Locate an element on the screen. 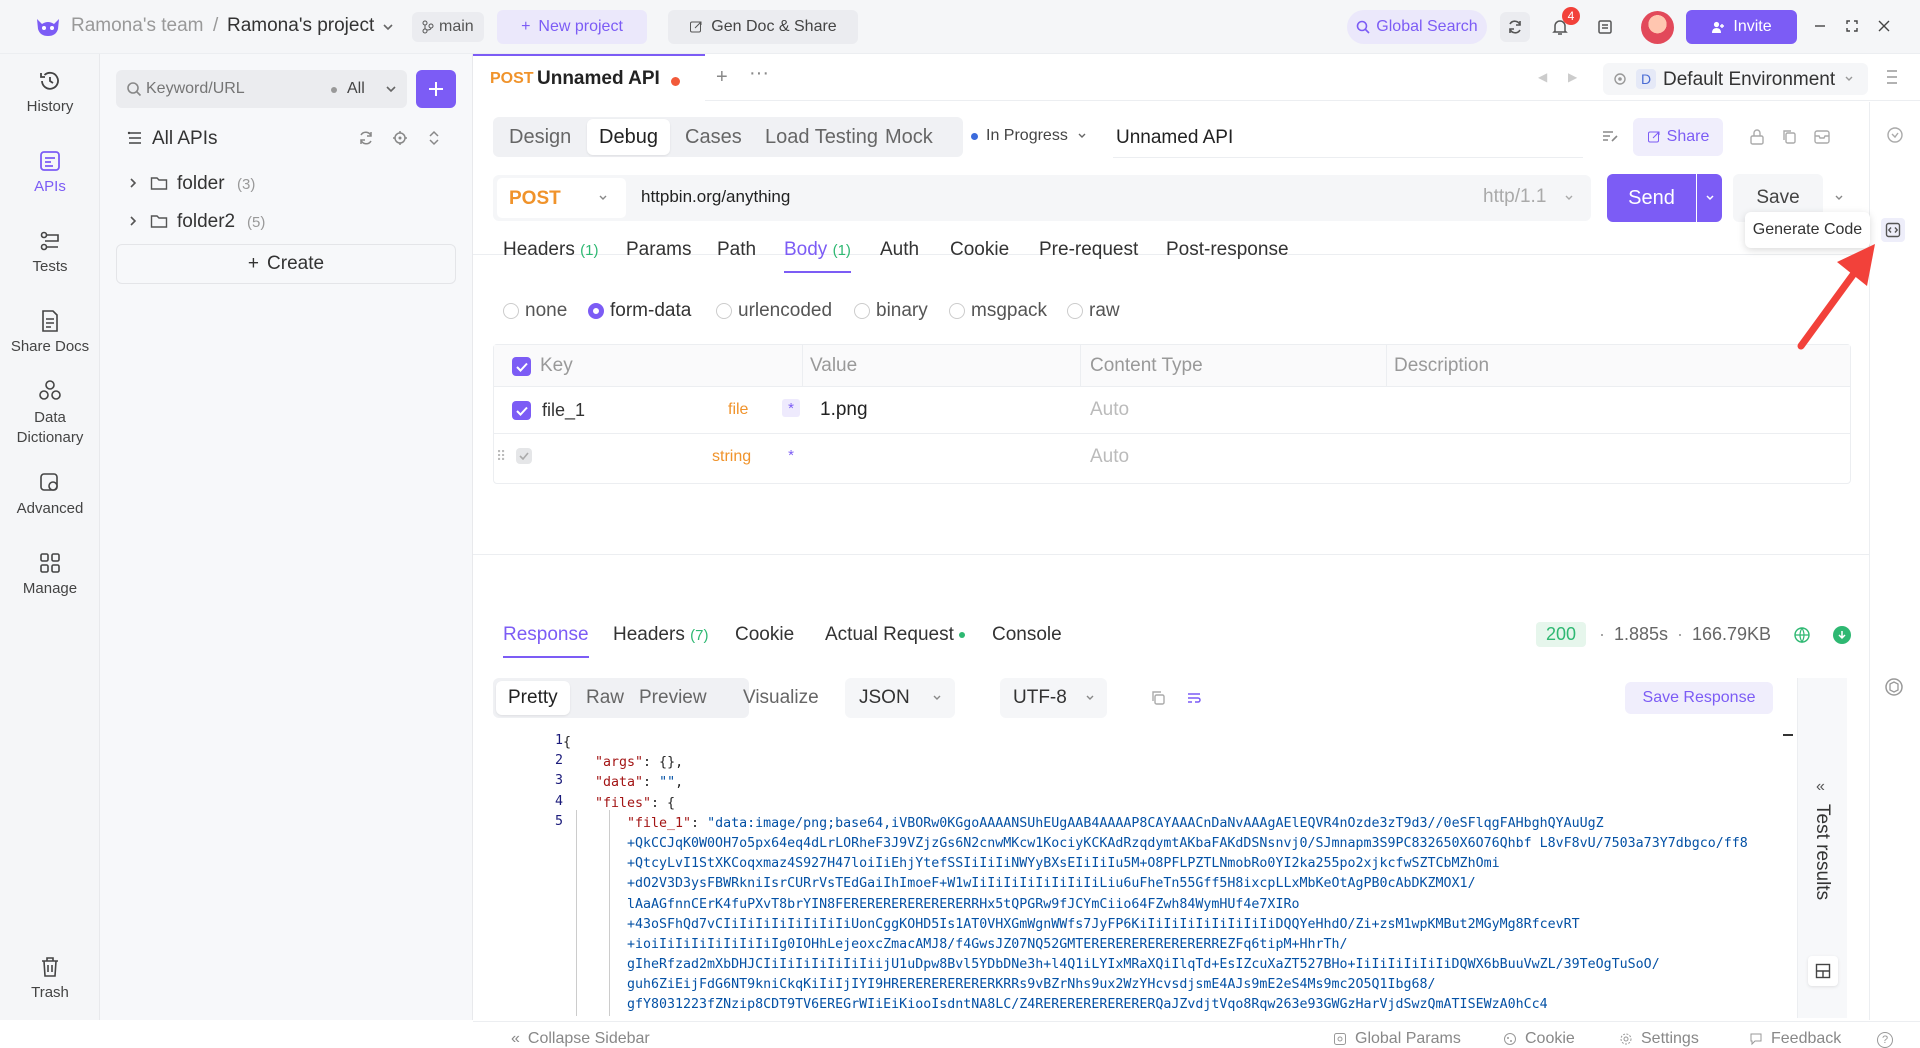 This screenshot has width=1920, height=1048. send-button: Send is located at coordinates (1651, 198).